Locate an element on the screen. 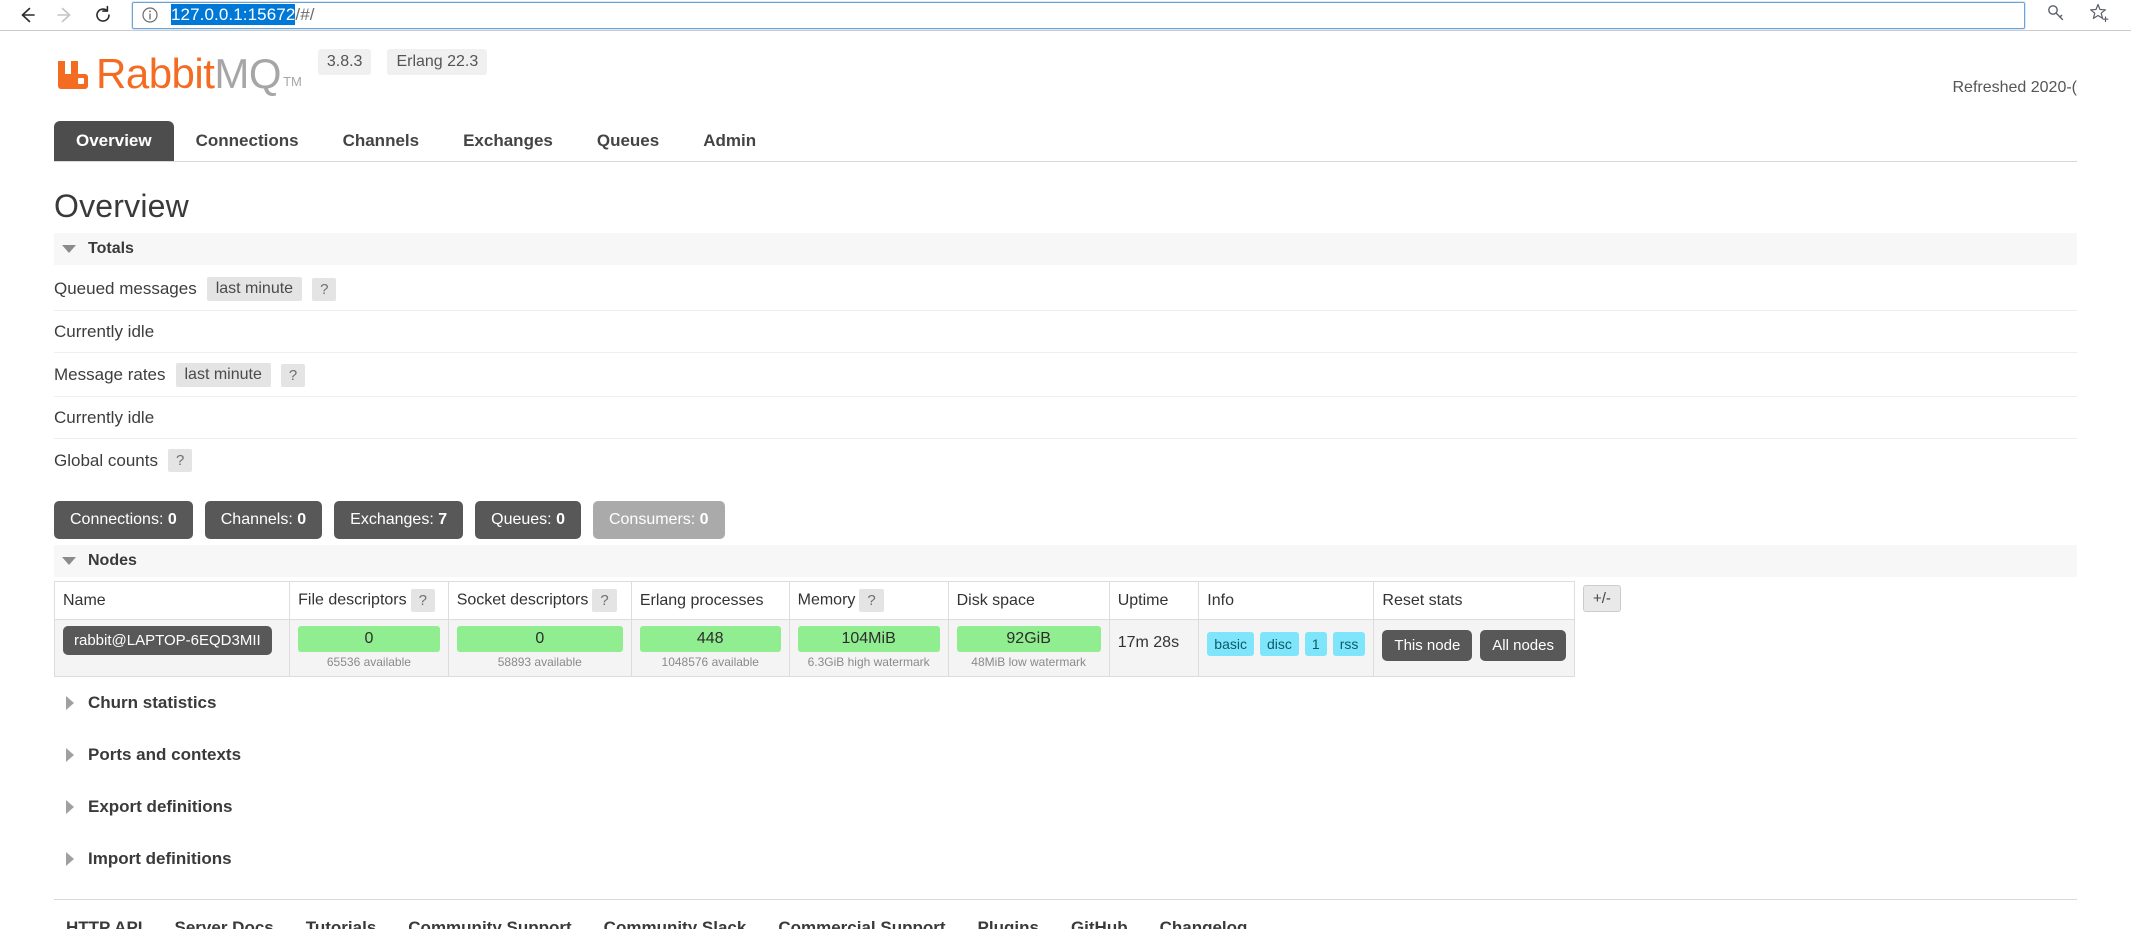 This screenshot has width=2131, height=929. queued-messages-status: Currently idle is located at coordinates (1065, 332).